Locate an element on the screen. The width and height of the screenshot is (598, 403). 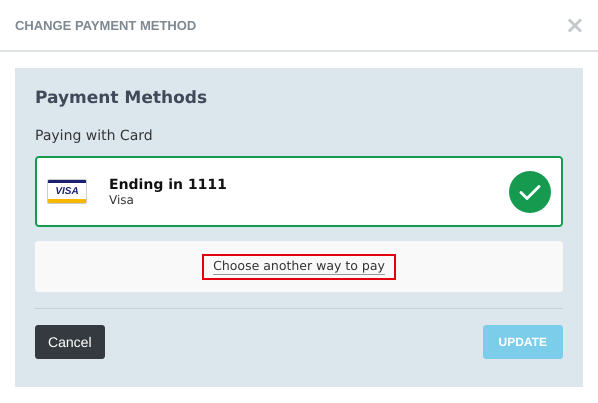
choose-payment-link: Choose another way to pay is located at coordinates (299, 267).